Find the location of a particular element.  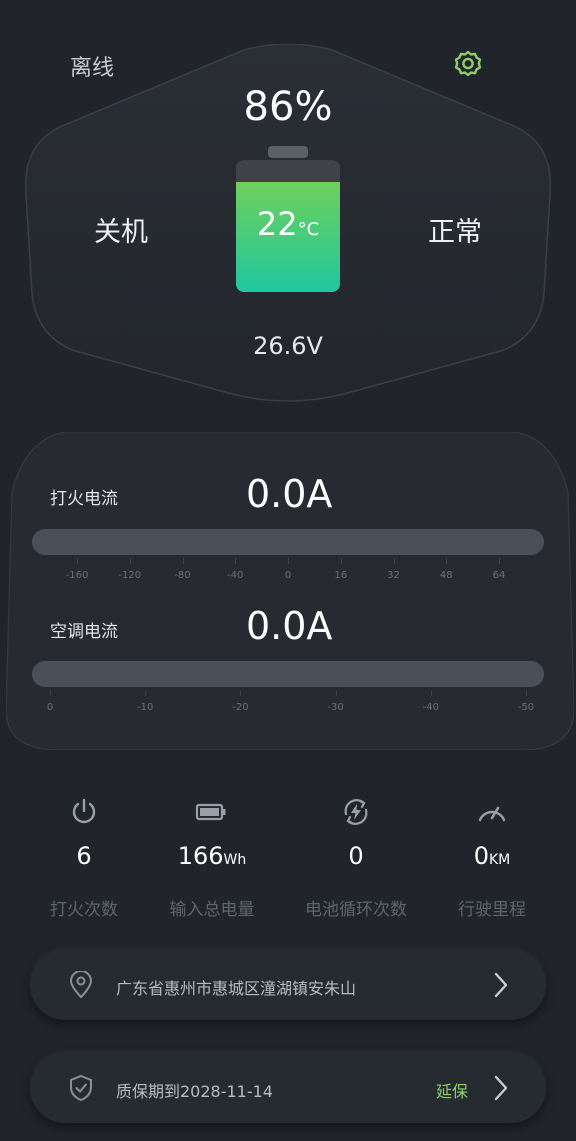

battery-cycle-count-label: 电池循环次数 is located at coordinates (356, 910).